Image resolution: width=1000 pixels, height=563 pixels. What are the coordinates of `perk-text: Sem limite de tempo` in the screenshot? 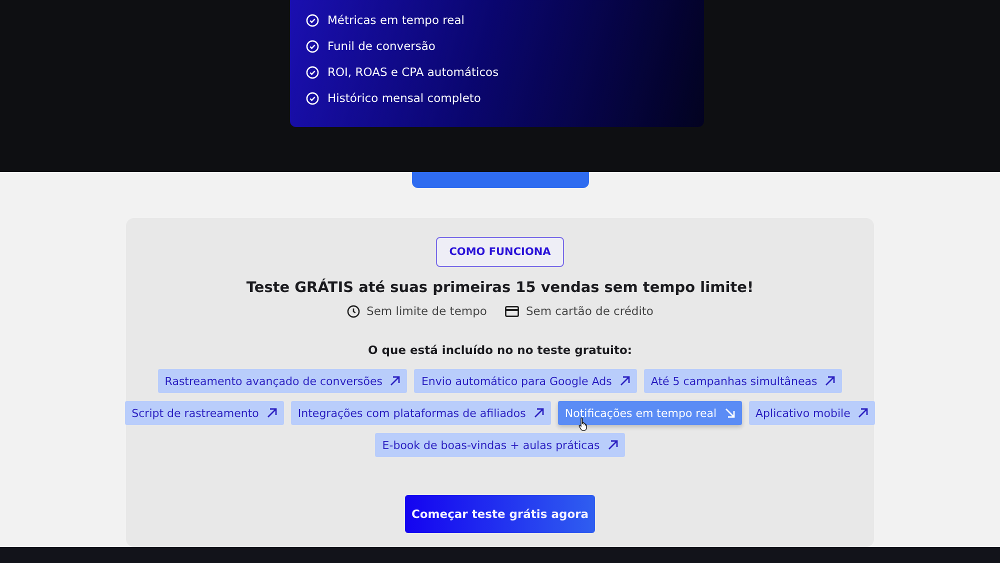 It's located at (426, 311).